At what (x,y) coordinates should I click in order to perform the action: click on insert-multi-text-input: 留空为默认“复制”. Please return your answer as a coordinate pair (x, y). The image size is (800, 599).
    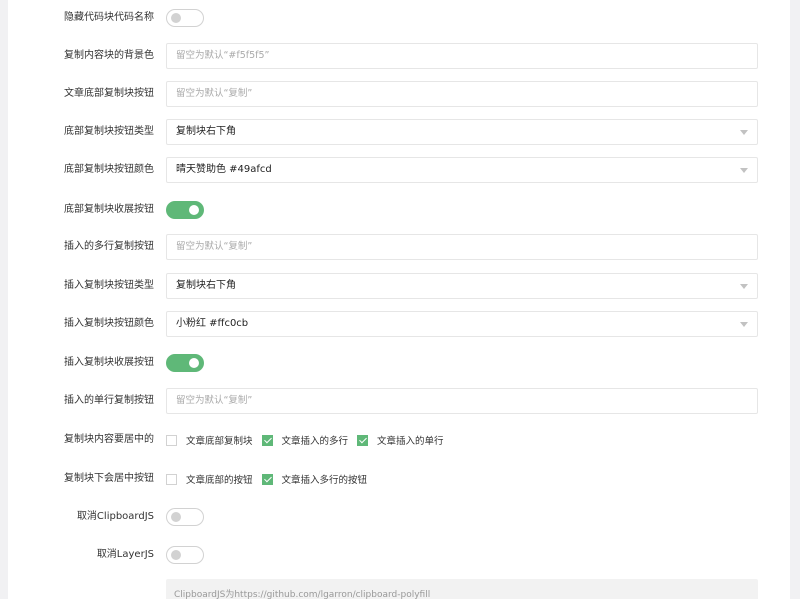
    Looking at the image, I should click on (462, 247).